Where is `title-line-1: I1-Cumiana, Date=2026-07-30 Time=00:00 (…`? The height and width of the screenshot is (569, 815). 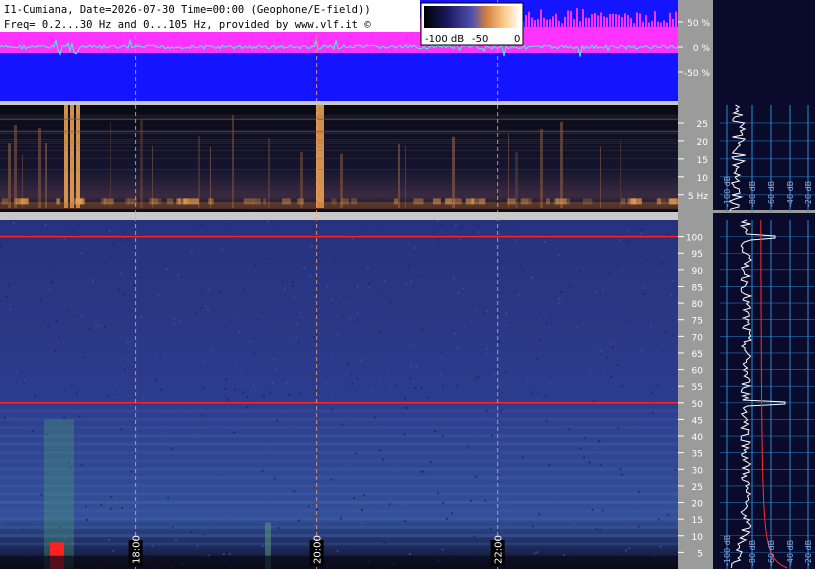
title-line-1: I1-Cumiana, Date=2026-07-30 Time=00:00 (… is located at coordinates (187, 10).